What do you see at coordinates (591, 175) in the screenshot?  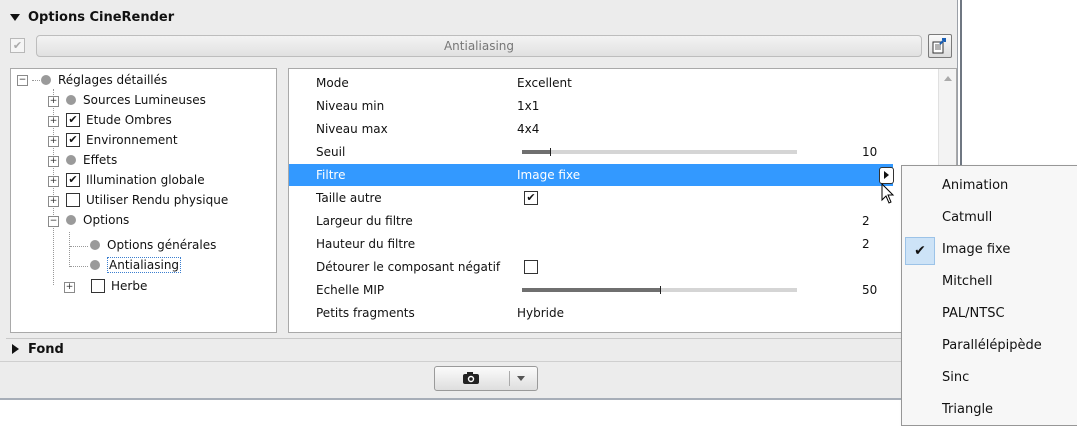 I see `grid-row-filtre: Filtre Image fixe` at bounding box center [591, 175].